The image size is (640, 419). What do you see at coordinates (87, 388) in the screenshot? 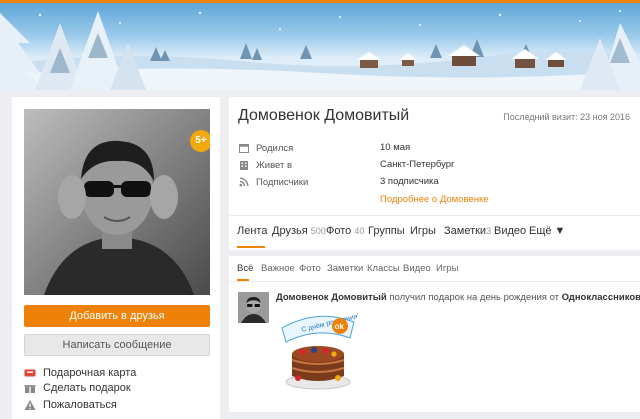
I see `make-gift-label: Сделать подарок` at bounding box center [87, 388].